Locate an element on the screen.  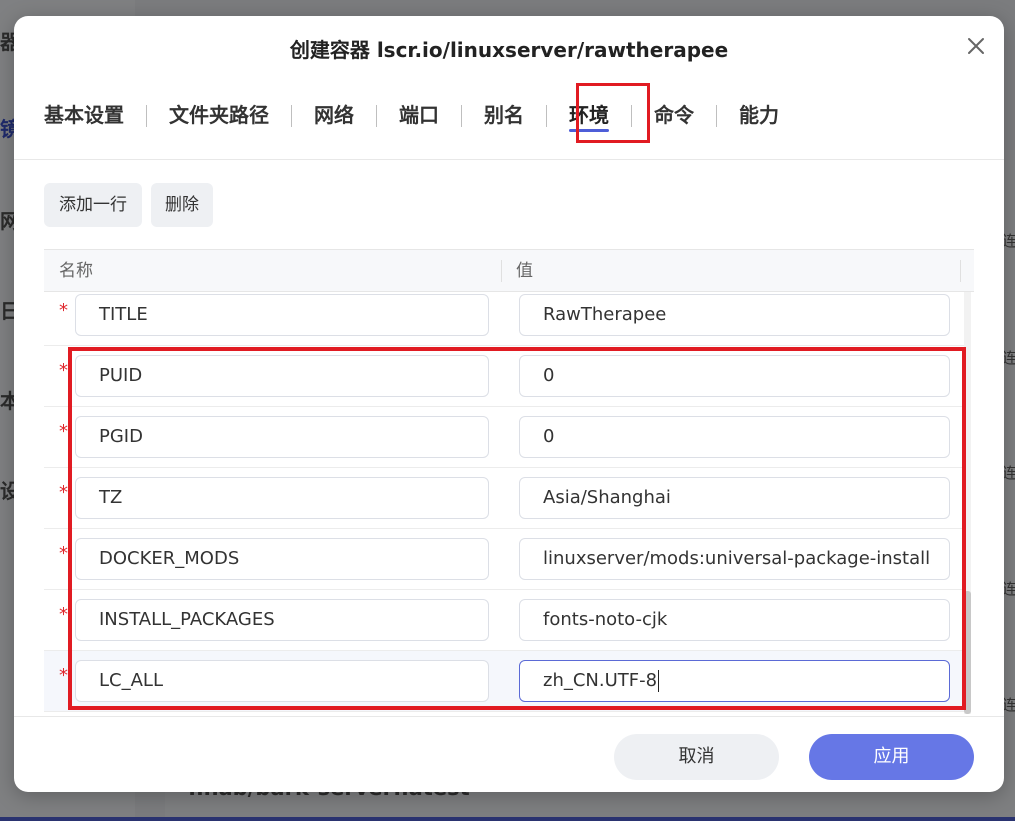
dialog-title: 创建容器 lscr.io/linuxserver/rawtherapee is located at coordinates (509, 50).